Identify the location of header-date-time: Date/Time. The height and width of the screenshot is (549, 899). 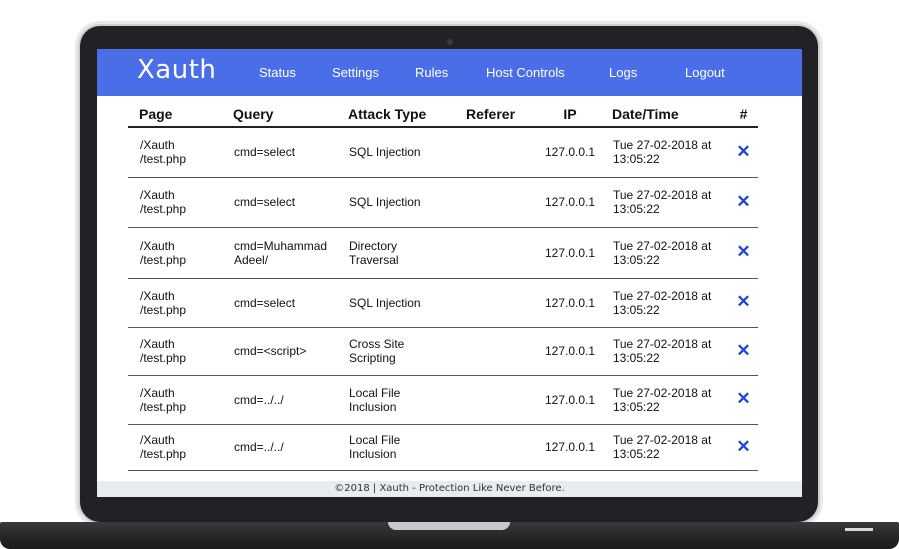
(665, 114).